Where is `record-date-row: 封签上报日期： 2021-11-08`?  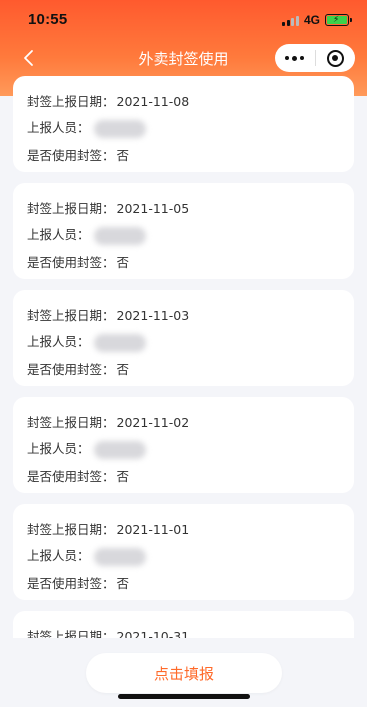 record-date-row: 封签上报日期： 2021-11-08 is located at coordinates (108, 100).